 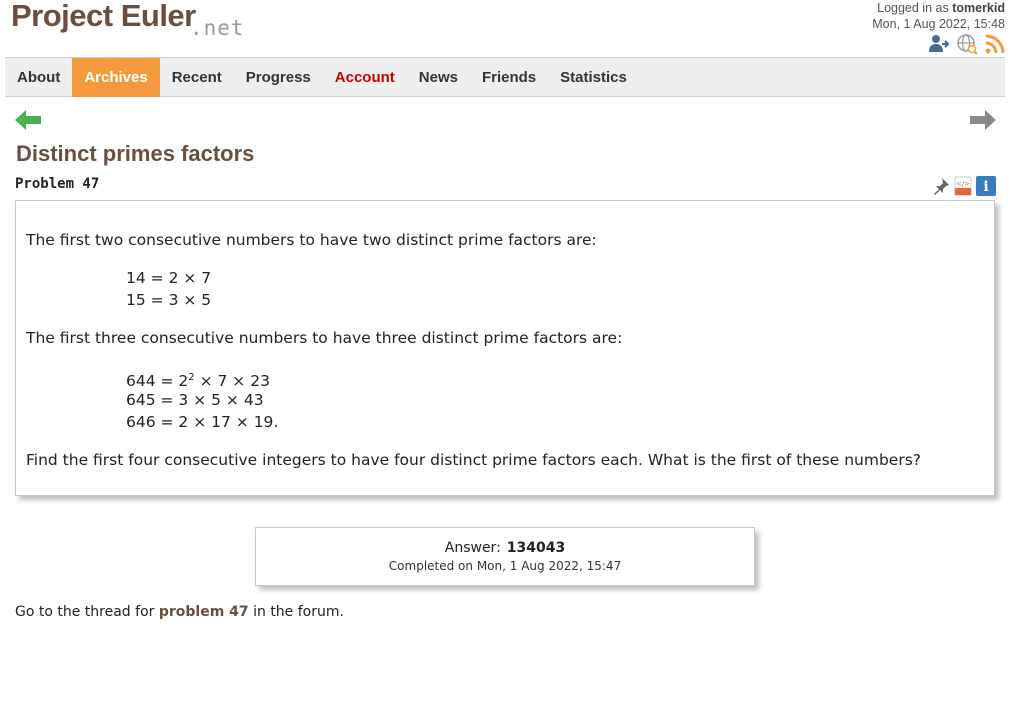 I want to click on nav-friends: Friends, so click(x=509, y=77).